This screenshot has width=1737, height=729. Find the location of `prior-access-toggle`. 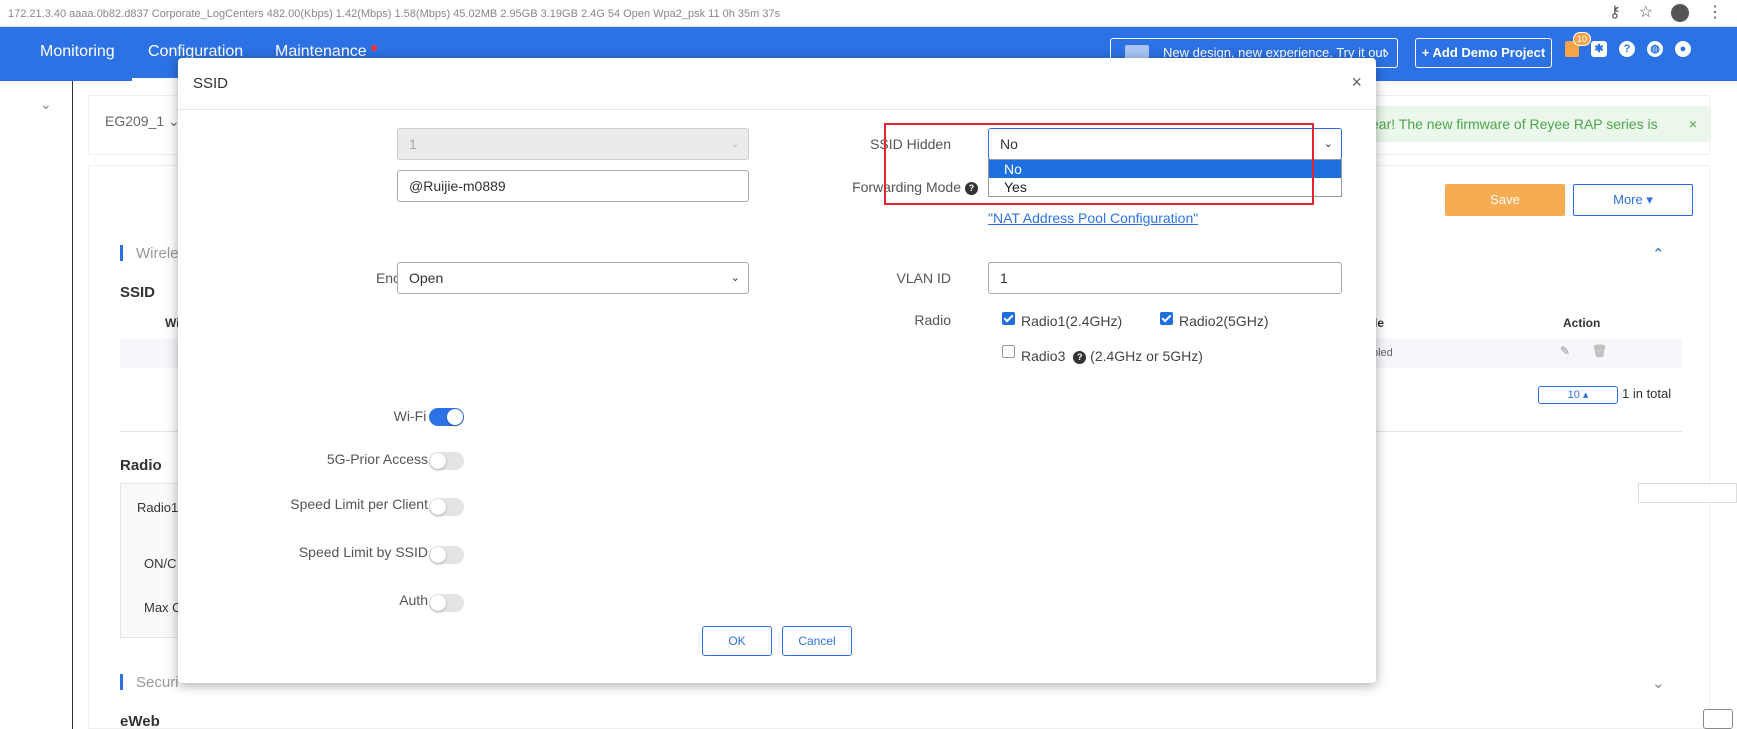

prior-access-toggle is located at coordinates (446, 461).